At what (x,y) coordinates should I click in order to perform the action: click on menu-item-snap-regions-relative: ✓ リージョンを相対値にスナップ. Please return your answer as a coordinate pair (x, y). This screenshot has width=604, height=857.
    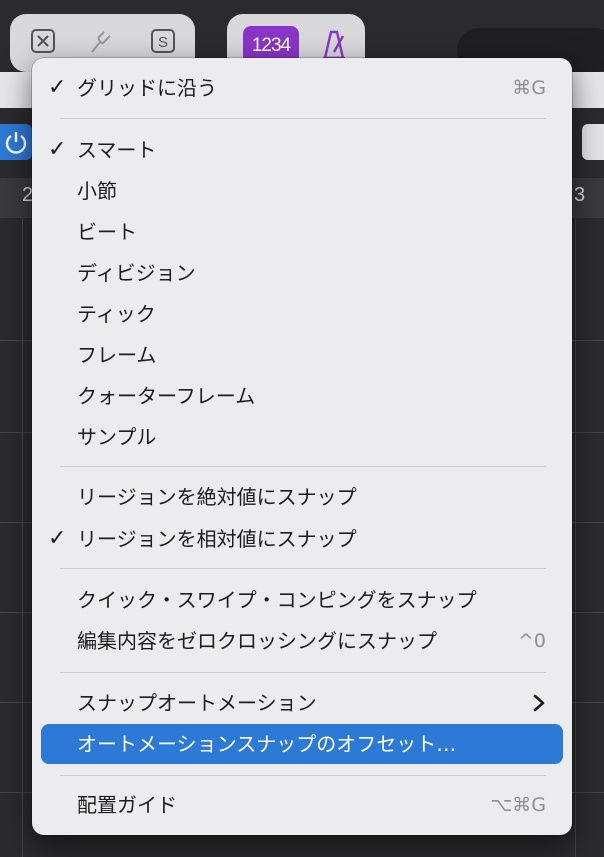
    Looking at the image, I should click on (302, 539).